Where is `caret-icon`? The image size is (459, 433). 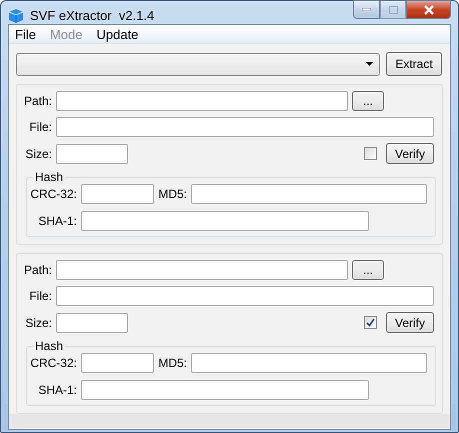 caret-icon is located at coordinates (369, 64).